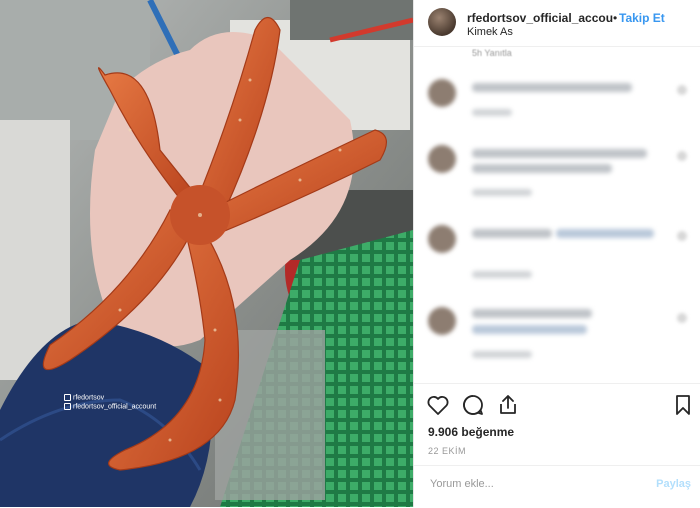 The height and width of the screenshot is (508, 700). Describe the element at coordinates (67, 407) in the screenshot. I see `instagram-icon` at that location.